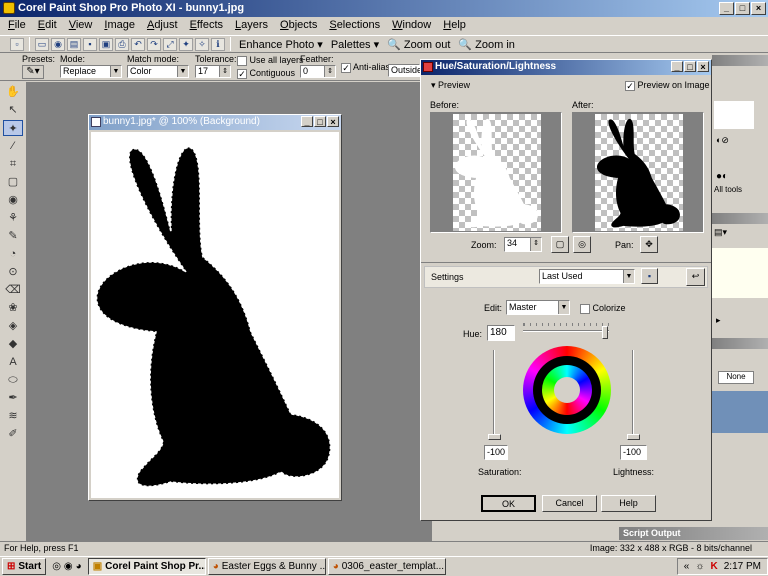 The height and width of the screenshot is (576, 768). What do you see at coordinates (13, 290) in the screenshot?
I see `eraser-tool-icon: ⌫` at bounding box center [13, 290].